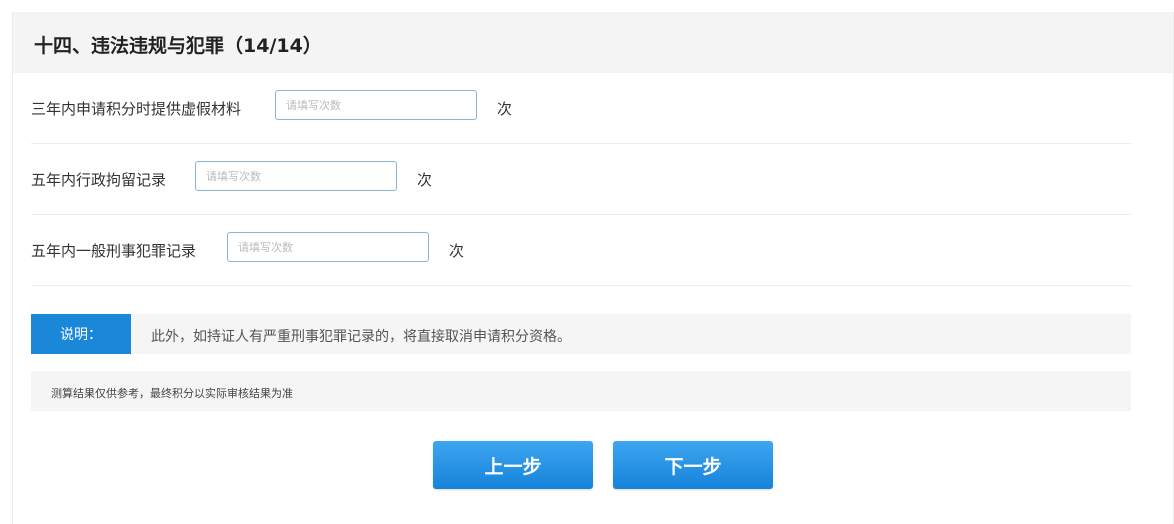 The image size is (1174, 524). What do you see at coordinates (581, 250) in the screenshot?
I see `form-row-criminal-record: 五年内一般刑事犯罪记录 次` at bounding box center [581, 250].